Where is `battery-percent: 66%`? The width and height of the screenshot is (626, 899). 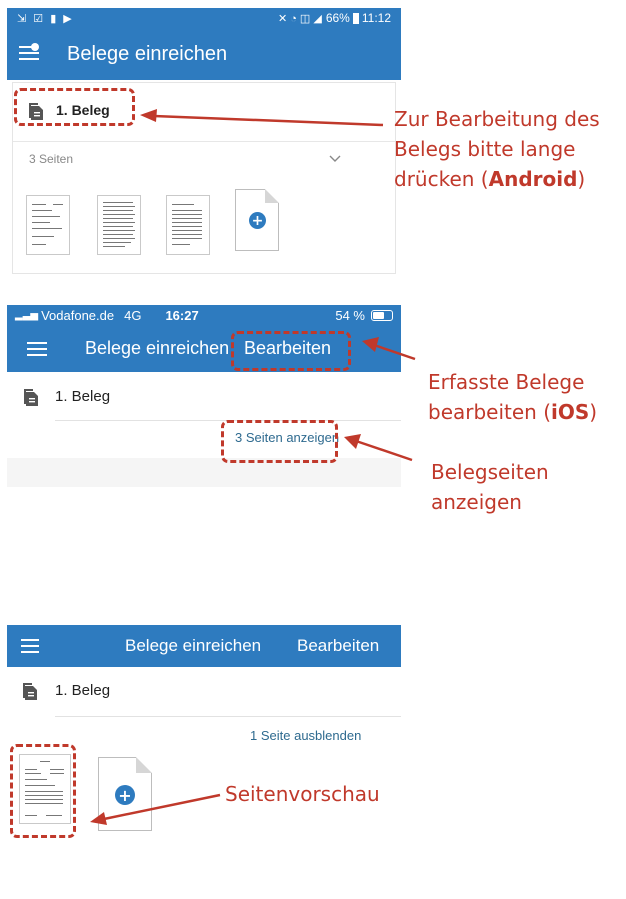 battery-percent: 66% is located at coordinates (337, 18).